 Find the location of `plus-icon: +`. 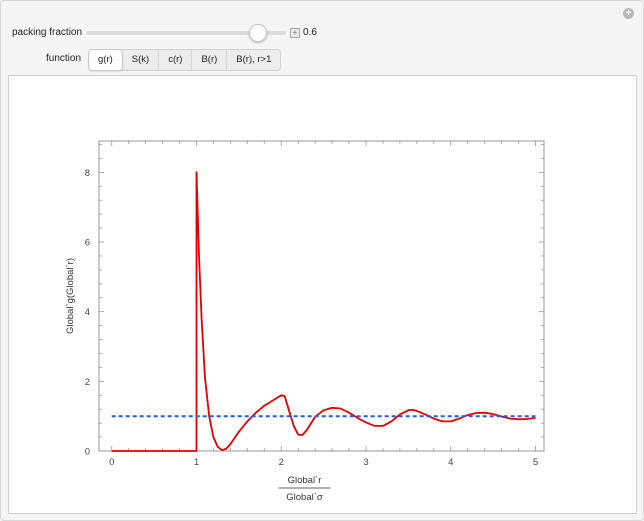

plus-icon: + is located at coordinates (628, 13).